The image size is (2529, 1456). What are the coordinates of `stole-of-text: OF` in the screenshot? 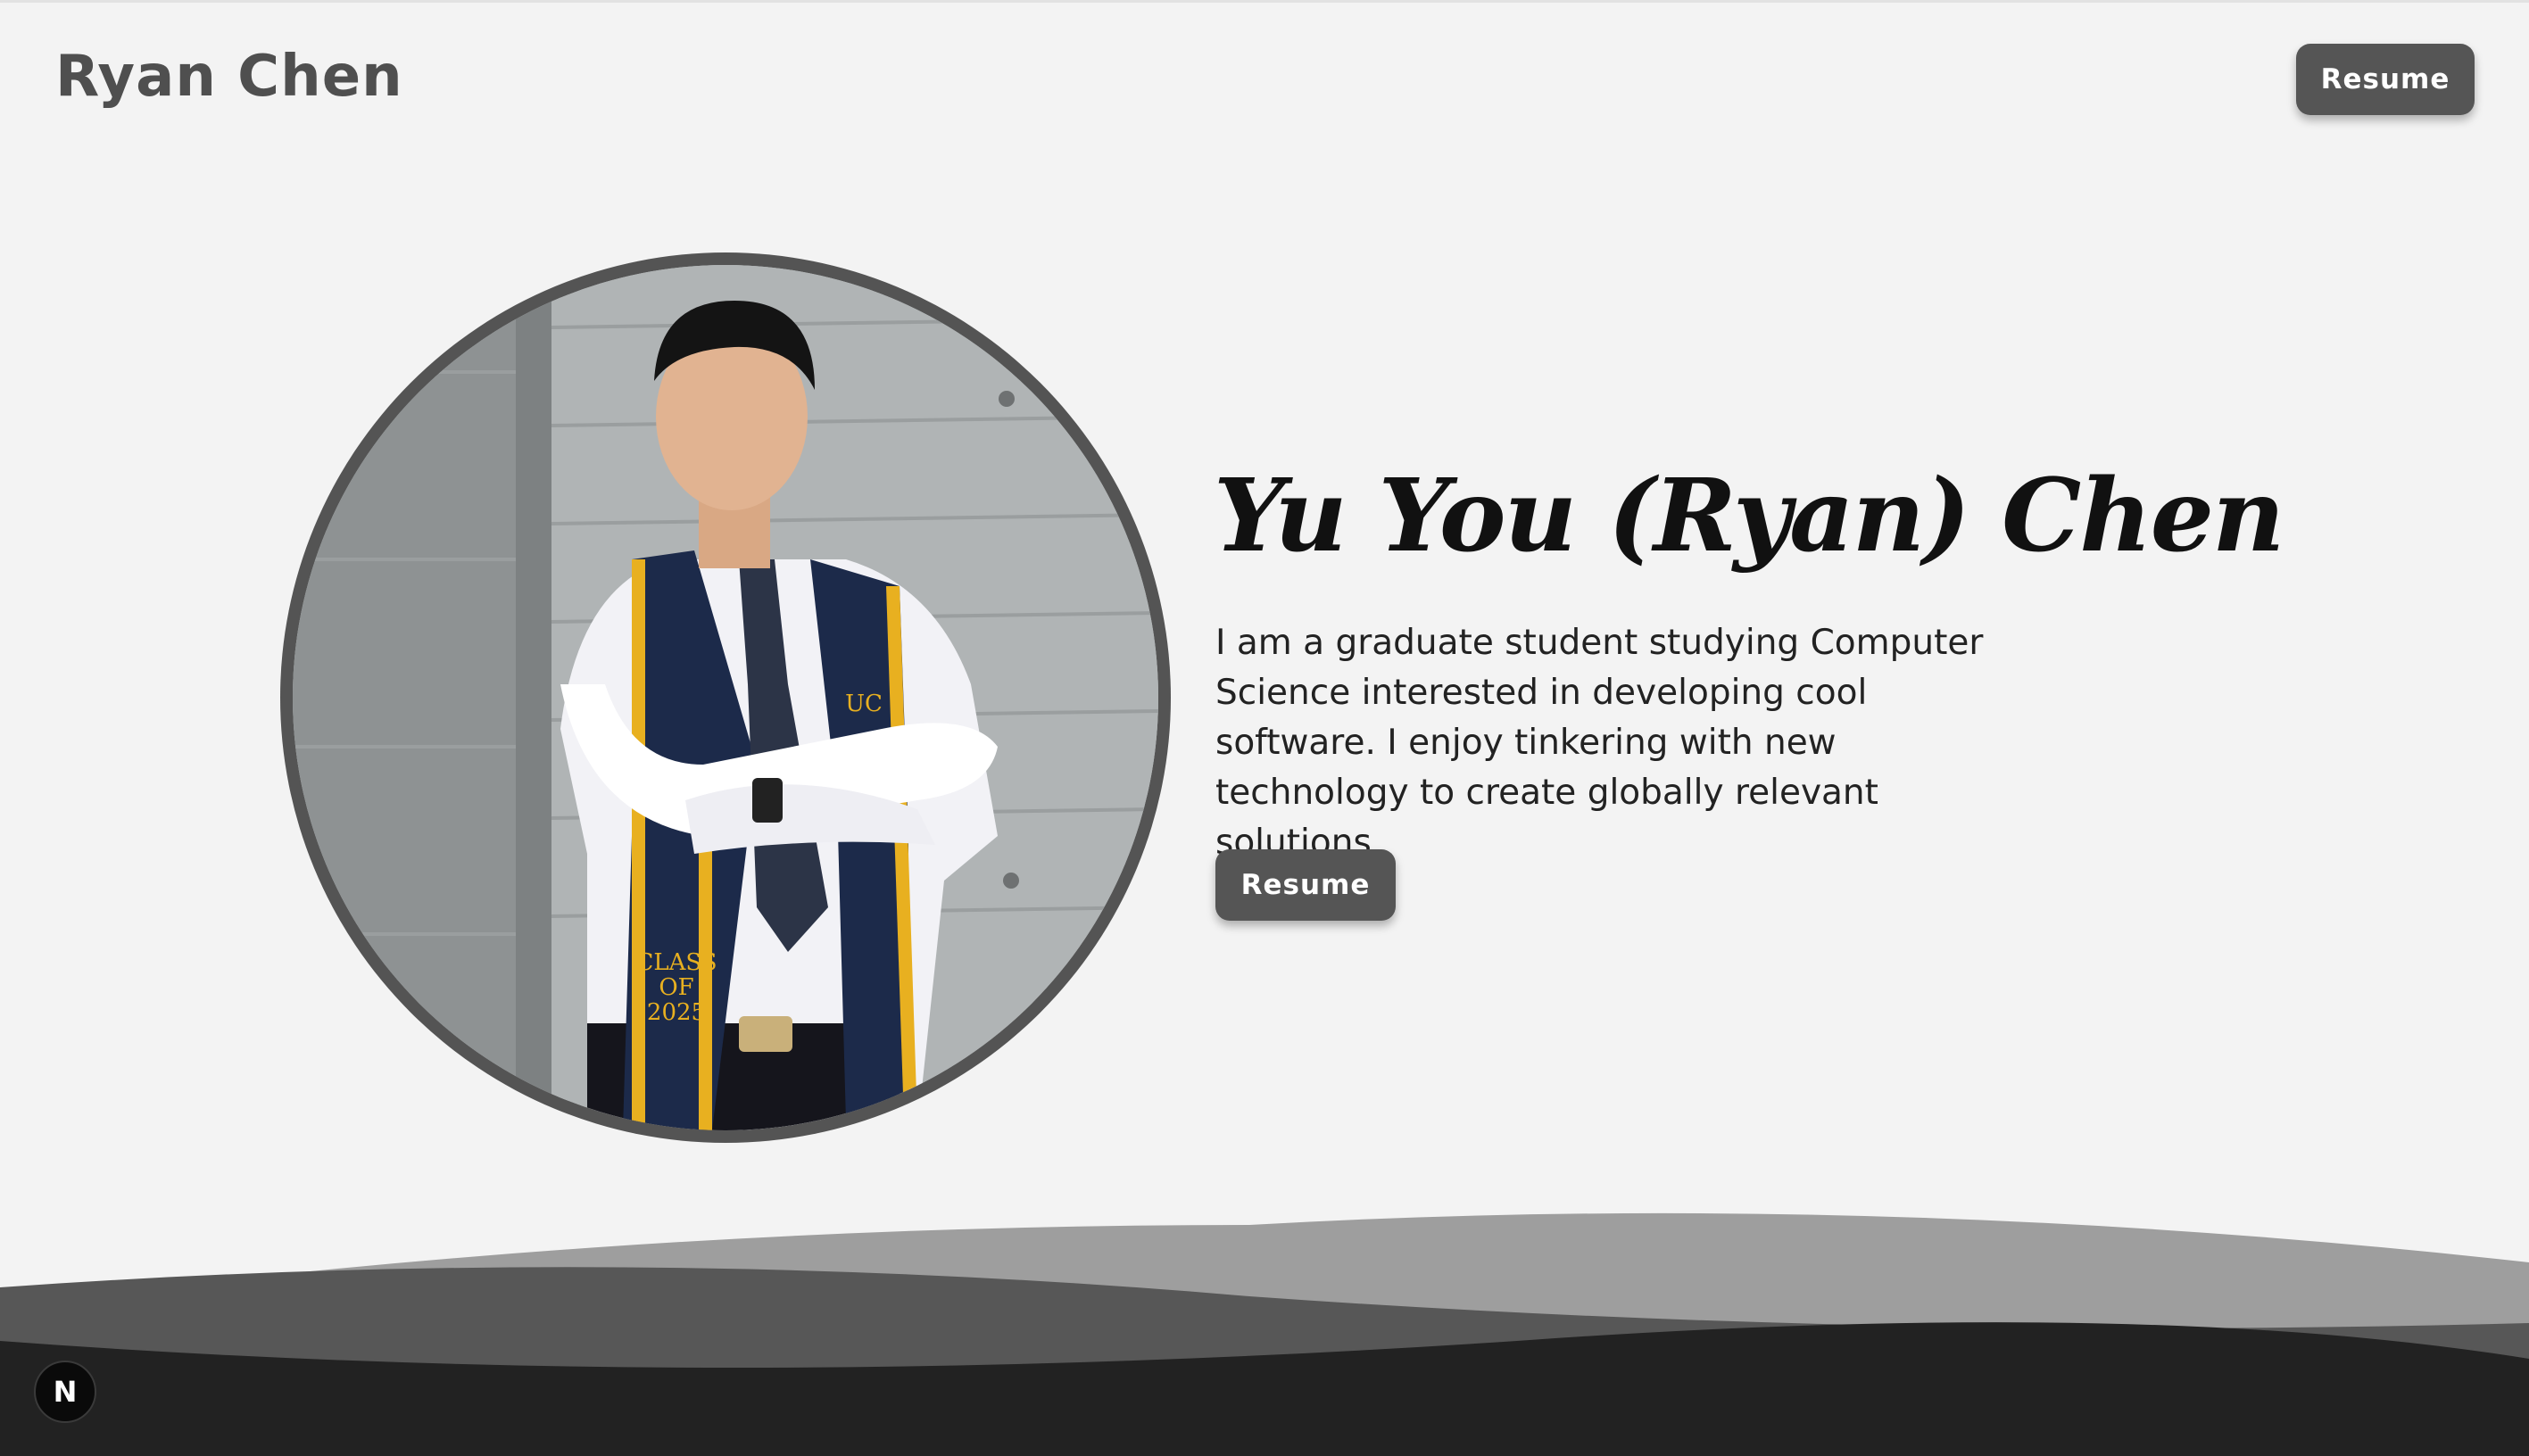 It's located at (676, 988).